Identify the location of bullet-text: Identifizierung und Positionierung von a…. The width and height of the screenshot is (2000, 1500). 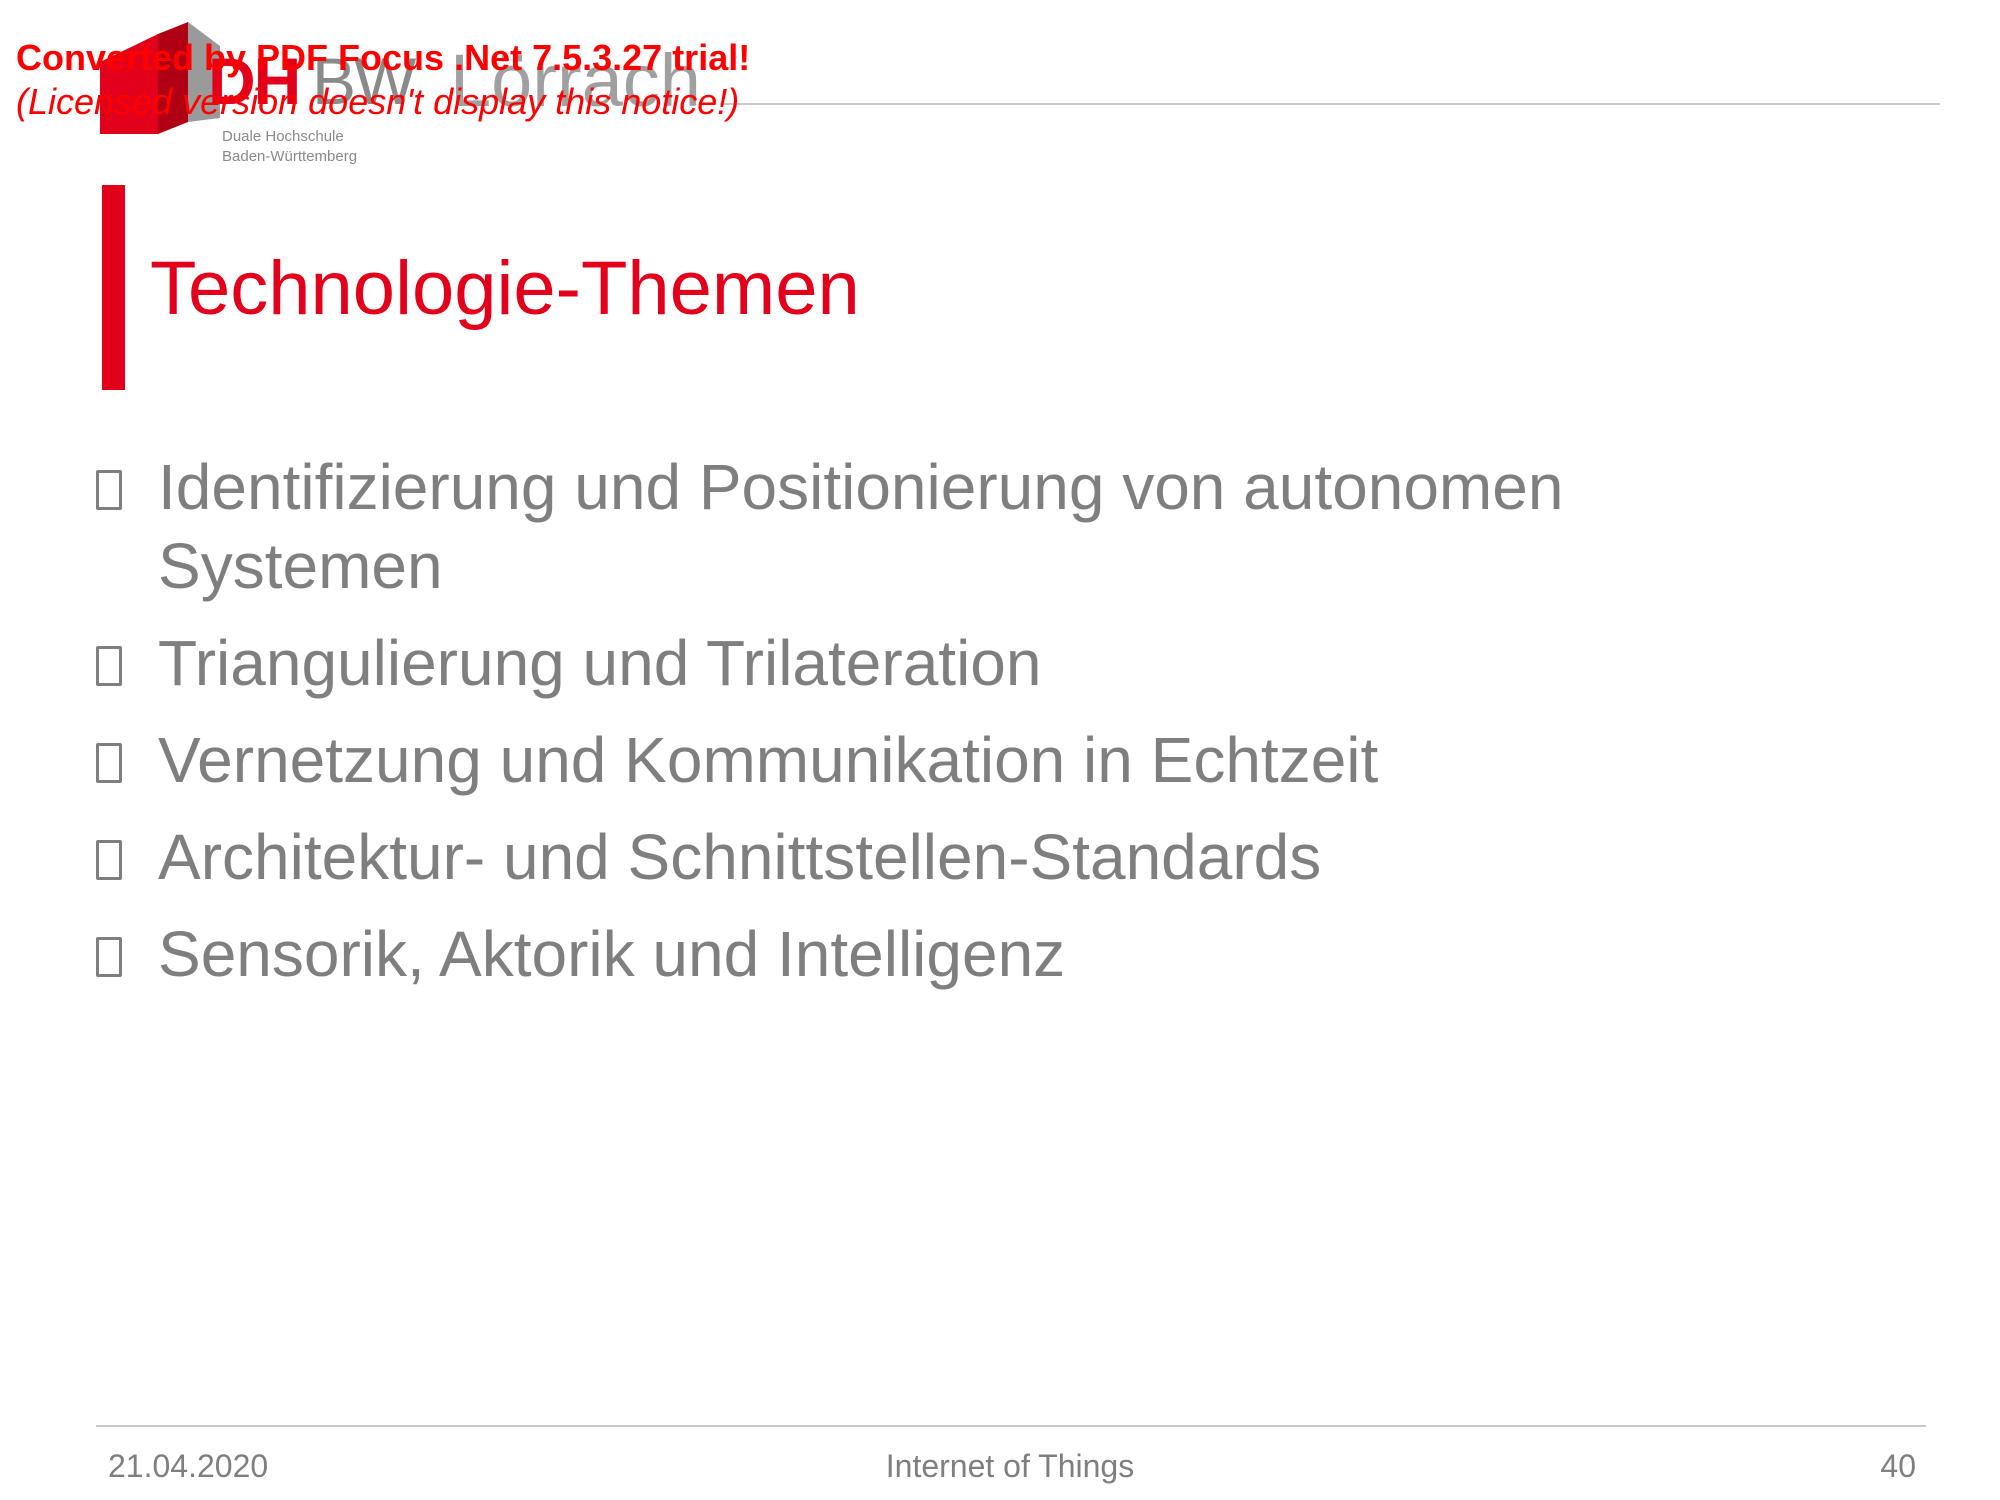
(861, 526).